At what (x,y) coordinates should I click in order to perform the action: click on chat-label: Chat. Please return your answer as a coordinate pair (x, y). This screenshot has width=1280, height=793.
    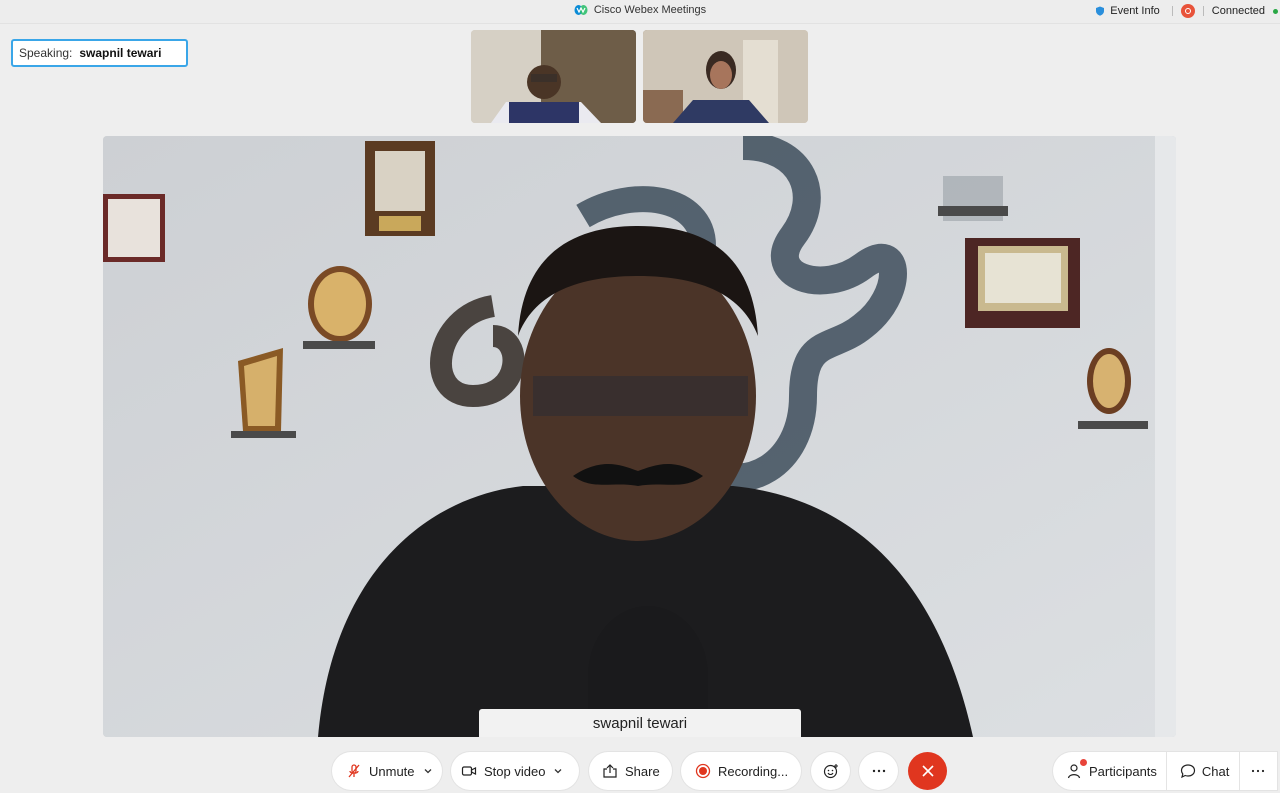
    Looking at the image, I should click on (1215, 771).